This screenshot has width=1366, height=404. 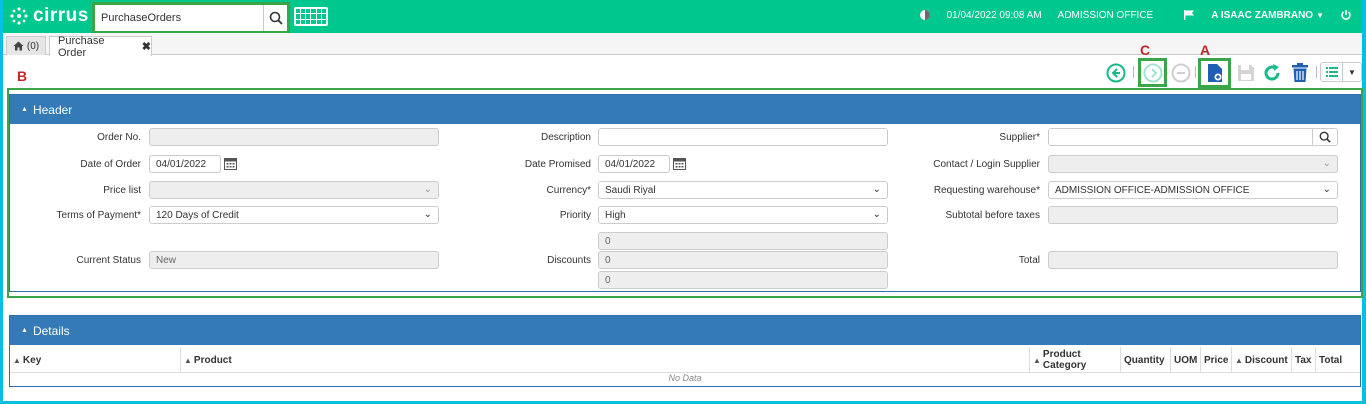 I want to click on cirrus-logo: cirrus, so click(x=49, y=16).